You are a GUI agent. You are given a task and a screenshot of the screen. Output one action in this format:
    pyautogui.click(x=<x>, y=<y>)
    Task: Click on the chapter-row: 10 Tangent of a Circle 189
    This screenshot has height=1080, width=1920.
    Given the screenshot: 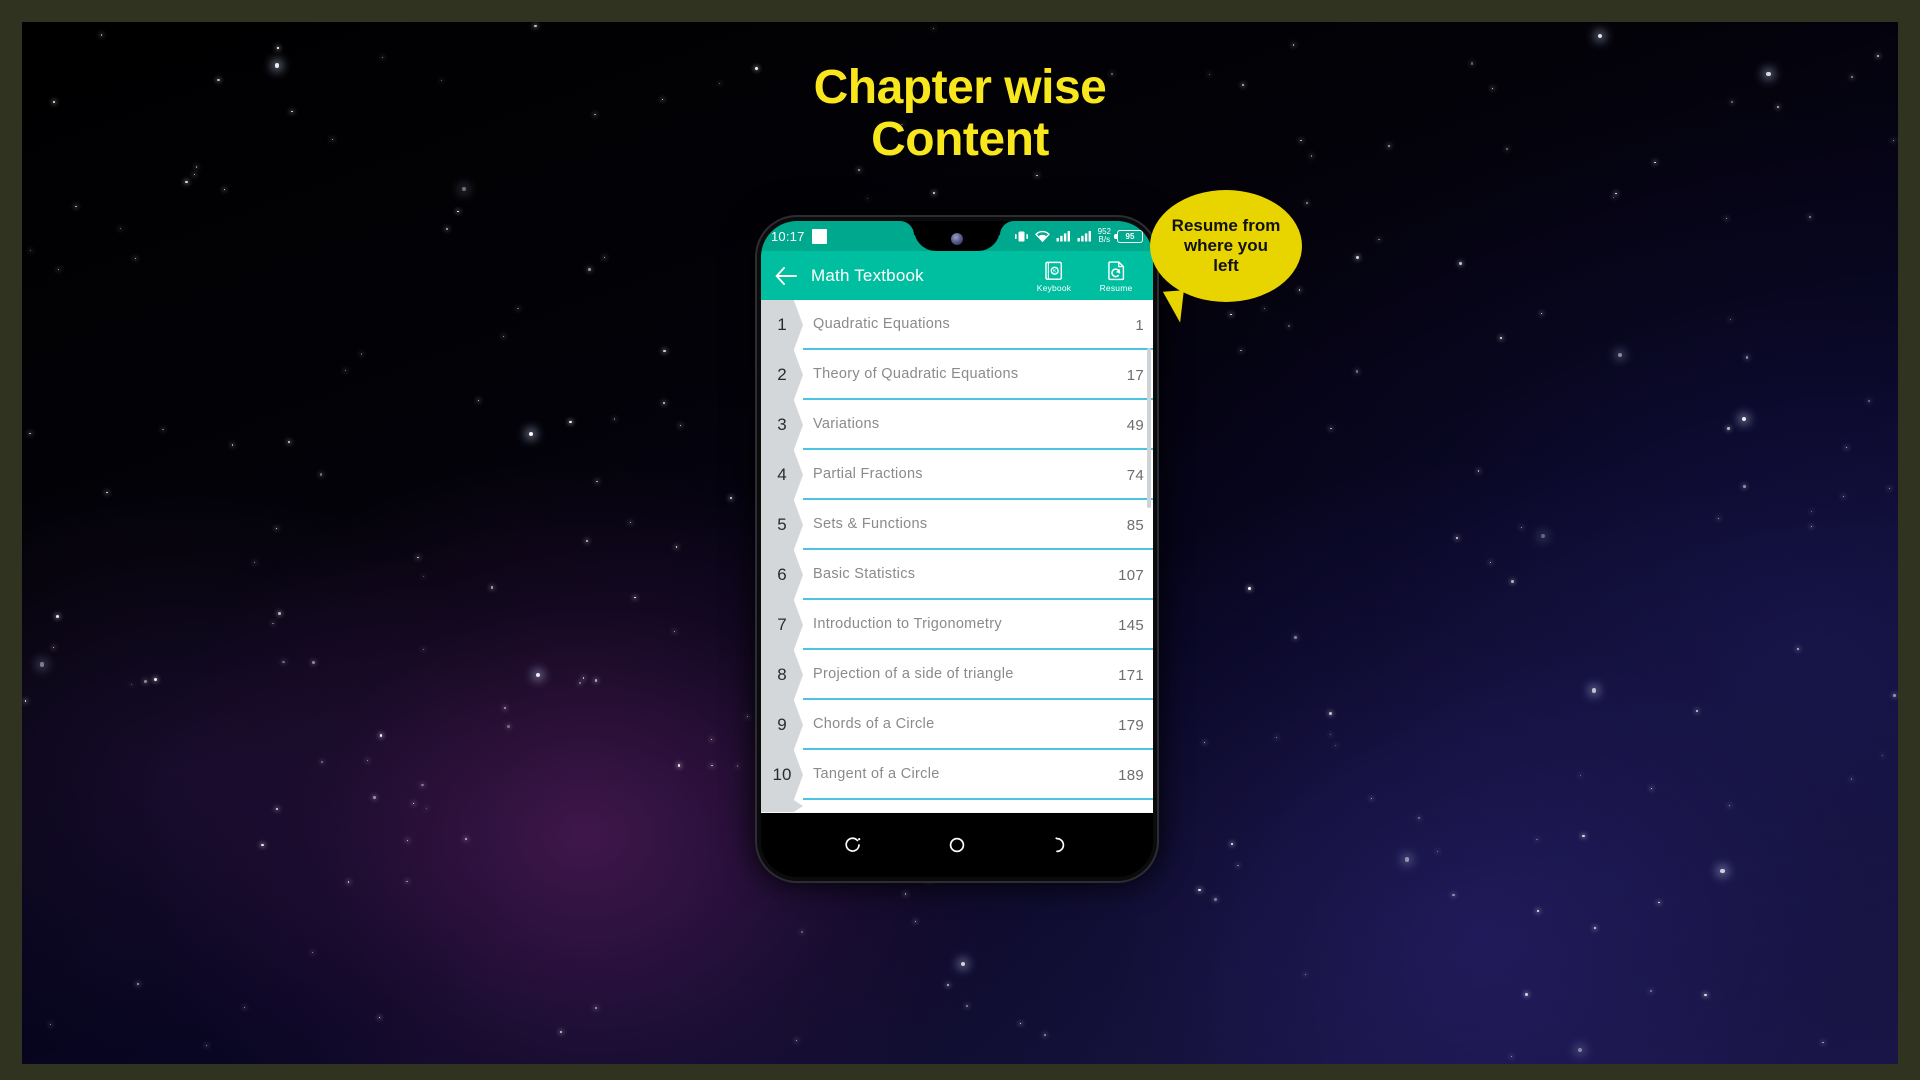 What is the action you would take?
    pyautogui.click(x=957, y=775)
    